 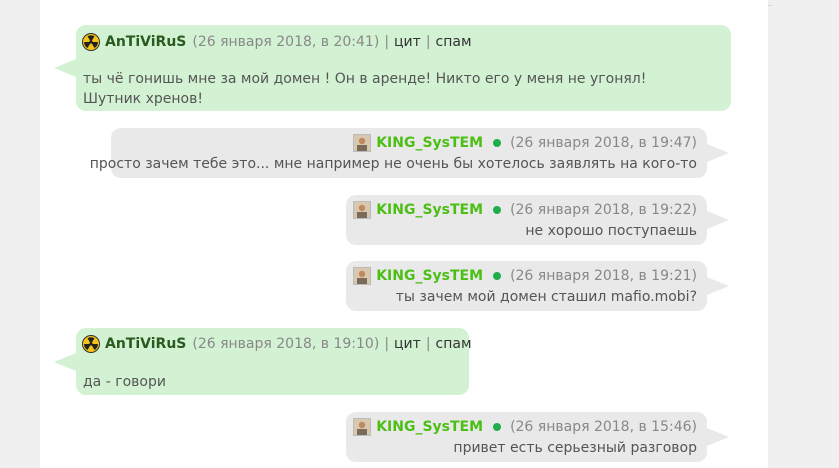 I want to click on message-text: да - говори, so click(x=124, y=382).